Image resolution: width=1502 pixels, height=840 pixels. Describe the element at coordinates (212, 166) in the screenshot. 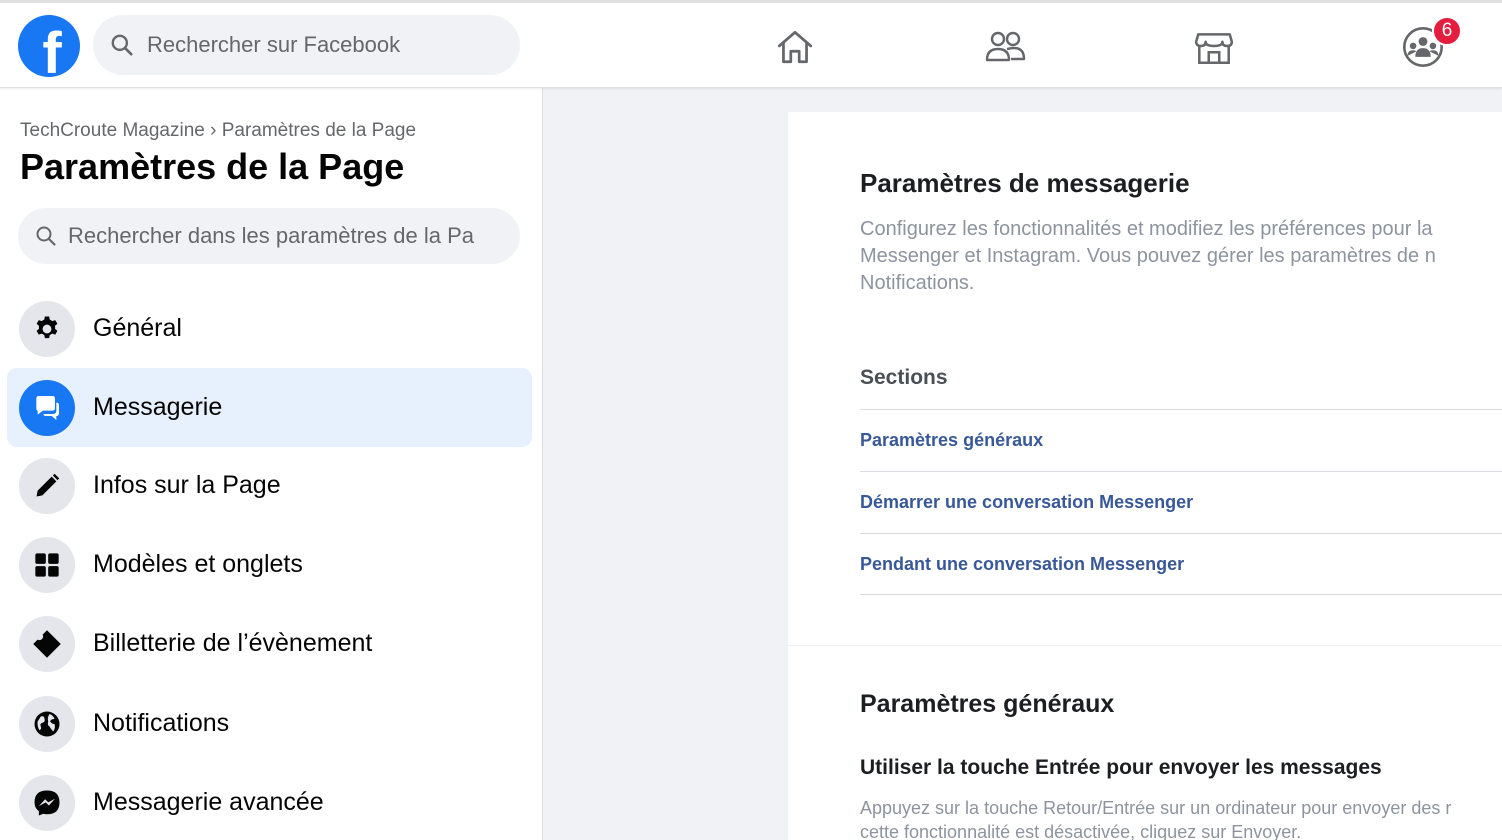

I see `page-title: Paramètres de la Page` at that location.